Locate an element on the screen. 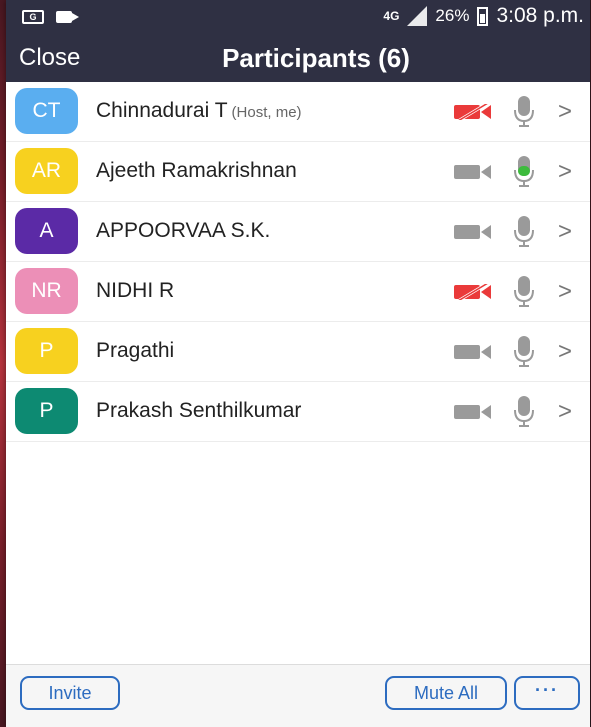  participant-row: CT Chinnadurai T (Host, me) > is located at coordinates (298, 112).